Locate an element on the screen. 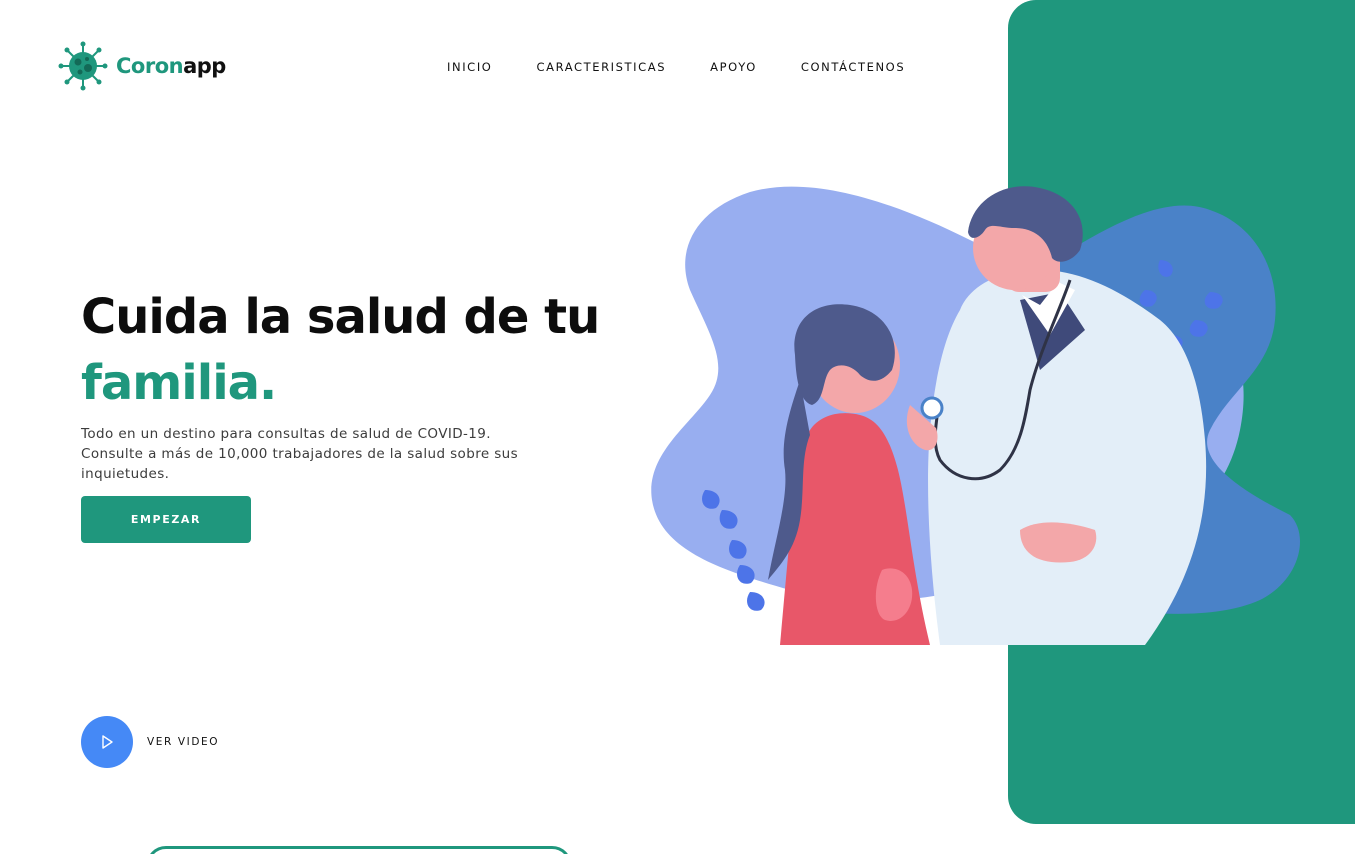 Image resolution: width=1355 pixels, height=854 pixels. bottom-card-partial is located at coordinates (359, 850).